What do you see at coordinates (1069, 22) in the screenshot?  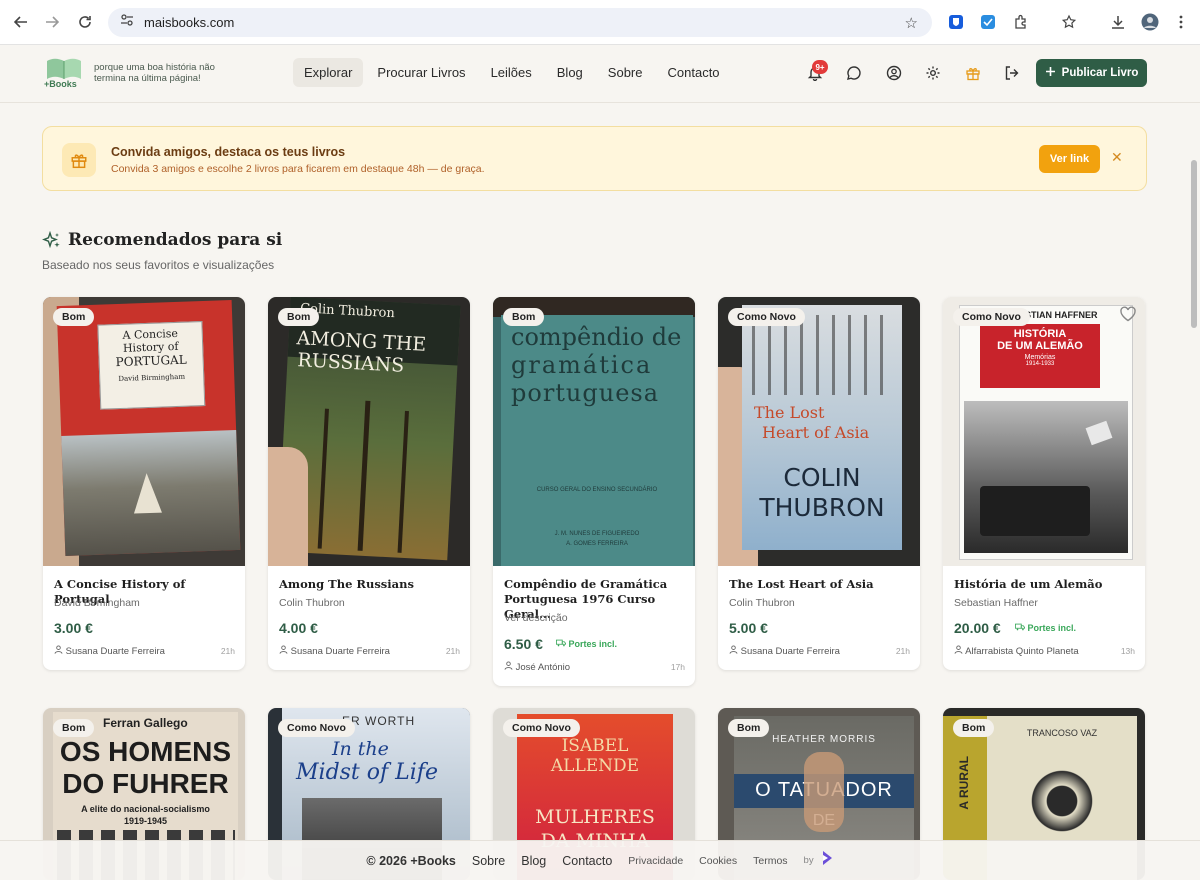 I see `reading-list-icon` at bounding box center [1069, 22].